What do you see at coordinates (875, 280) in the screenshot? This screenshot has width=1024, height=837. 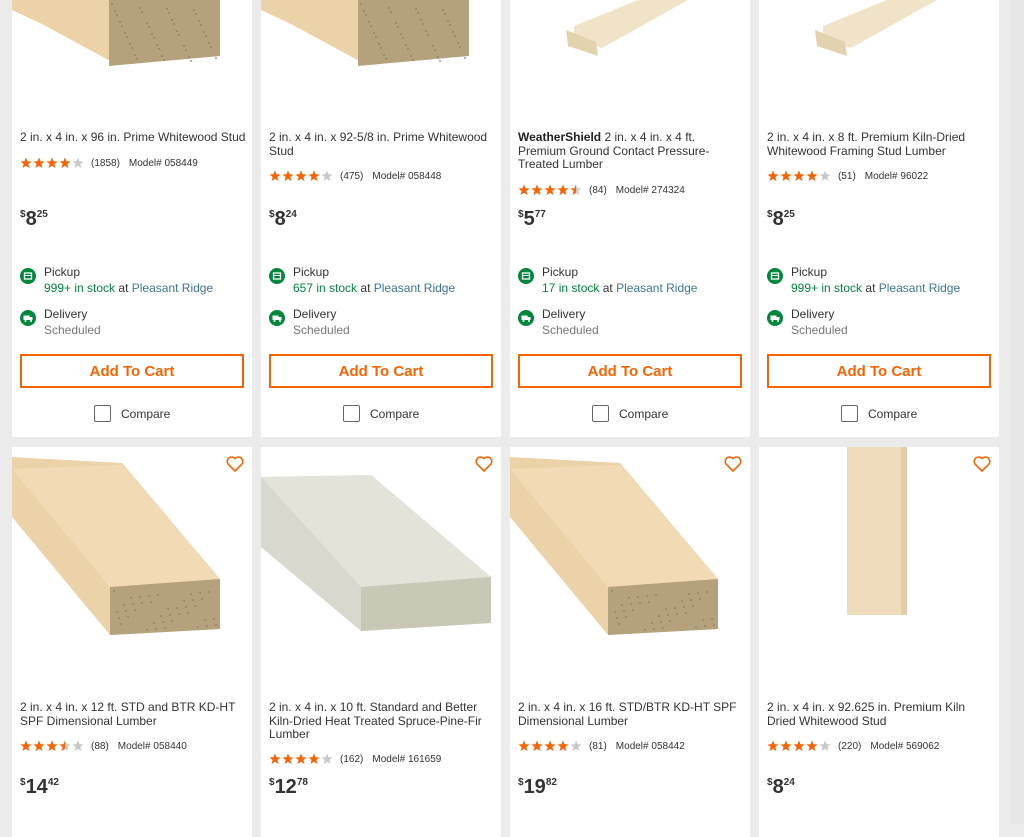 I see `pickup-text: Pickup 999+ in stock at Pleasant Ridge` at bounding box center [875, 280].